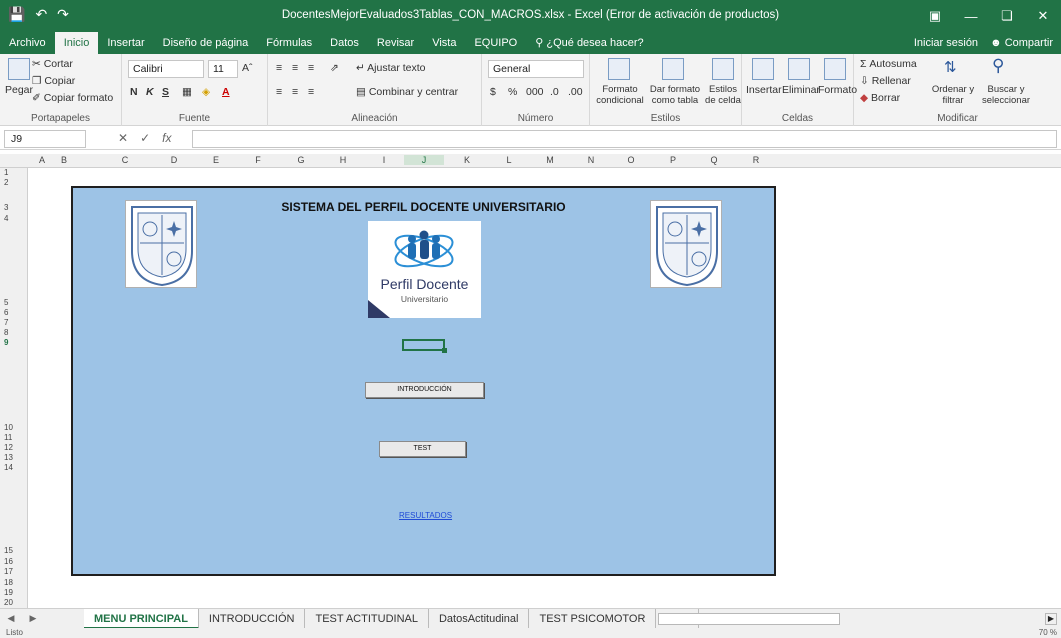  What do you see at coordinates (8, 467) in the screenshot?
I see `row-header: 14` at bounding box center [8, 467].